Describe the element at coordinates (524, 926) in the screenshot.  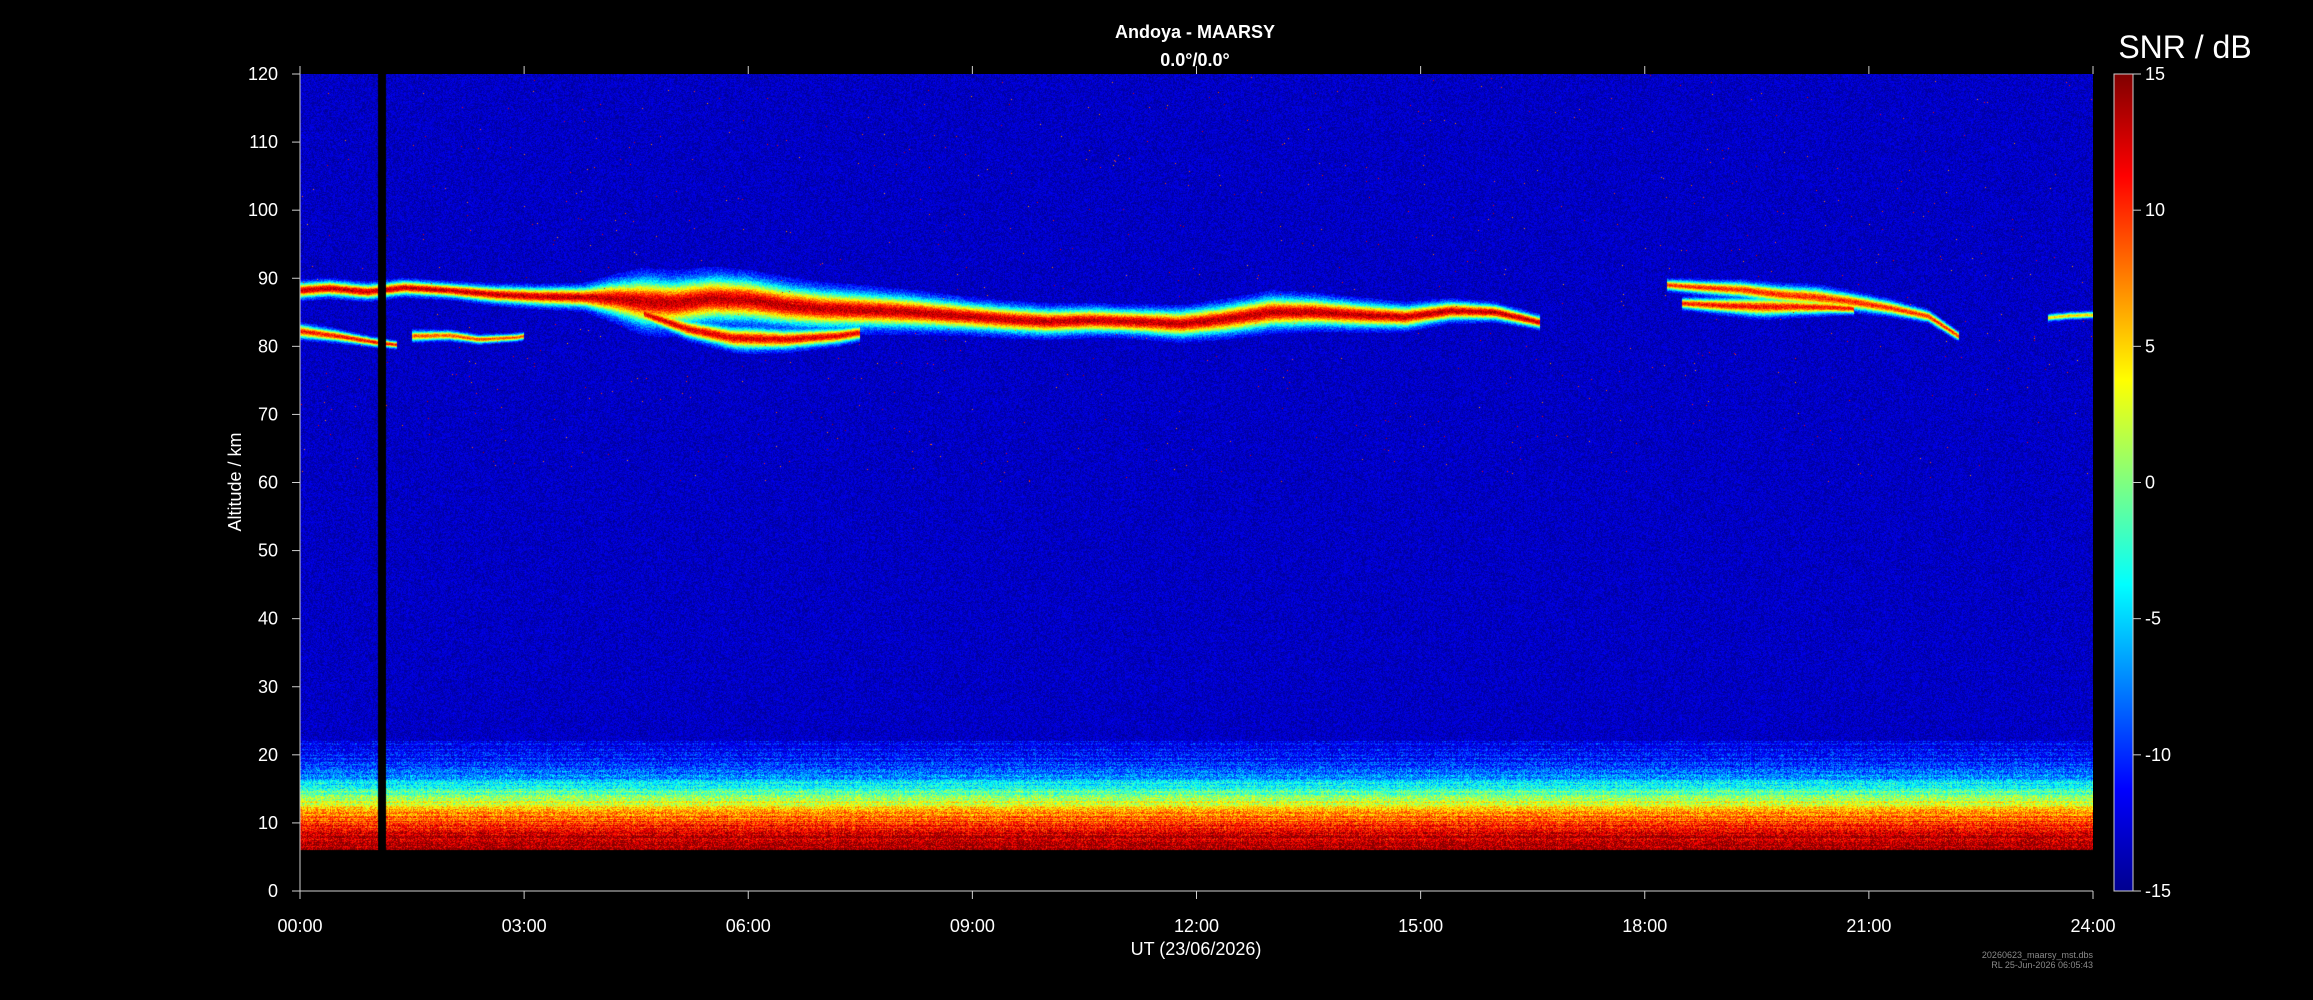
I see `x-tick-label: 03:00` at that location.